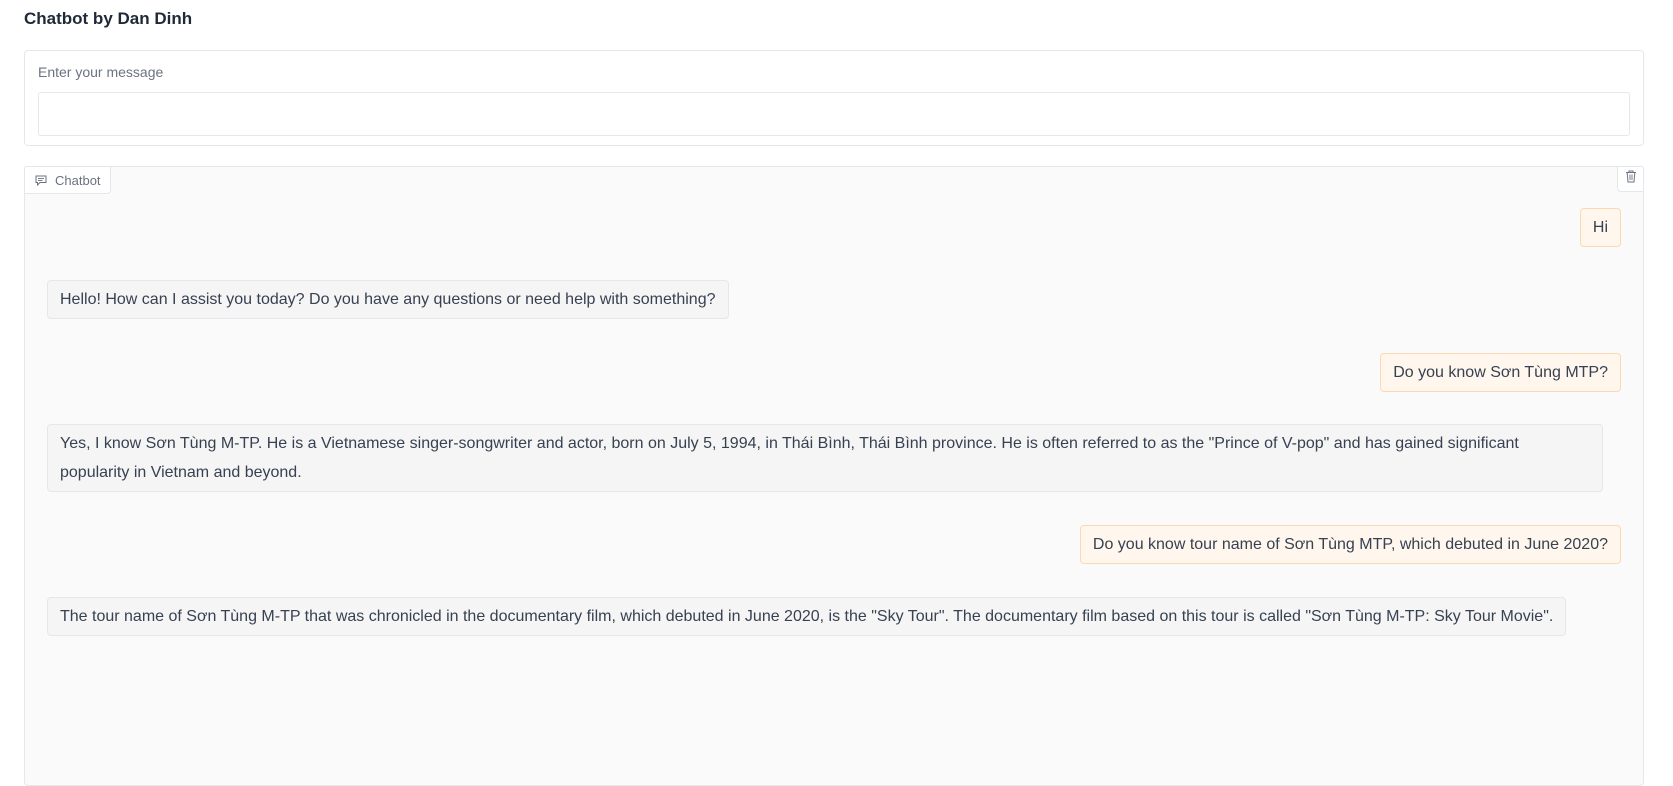 The height and width of the screenshot is (786, 1673). I want to click on message-input-block: Enter your message, so click(834, 98).